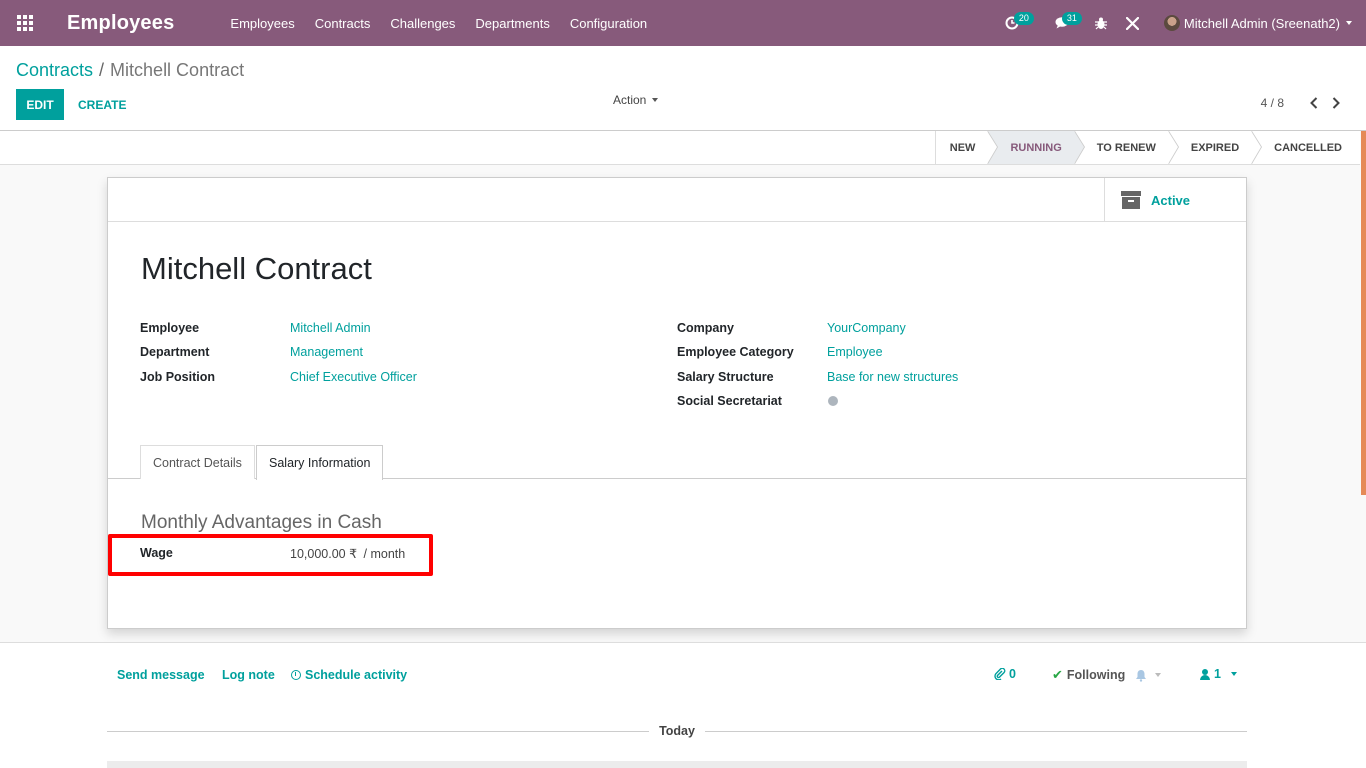 Image resolution: width=1366 pixels, height=768 pixels. I want to click on create-button: CREATE, so click(102, 104).